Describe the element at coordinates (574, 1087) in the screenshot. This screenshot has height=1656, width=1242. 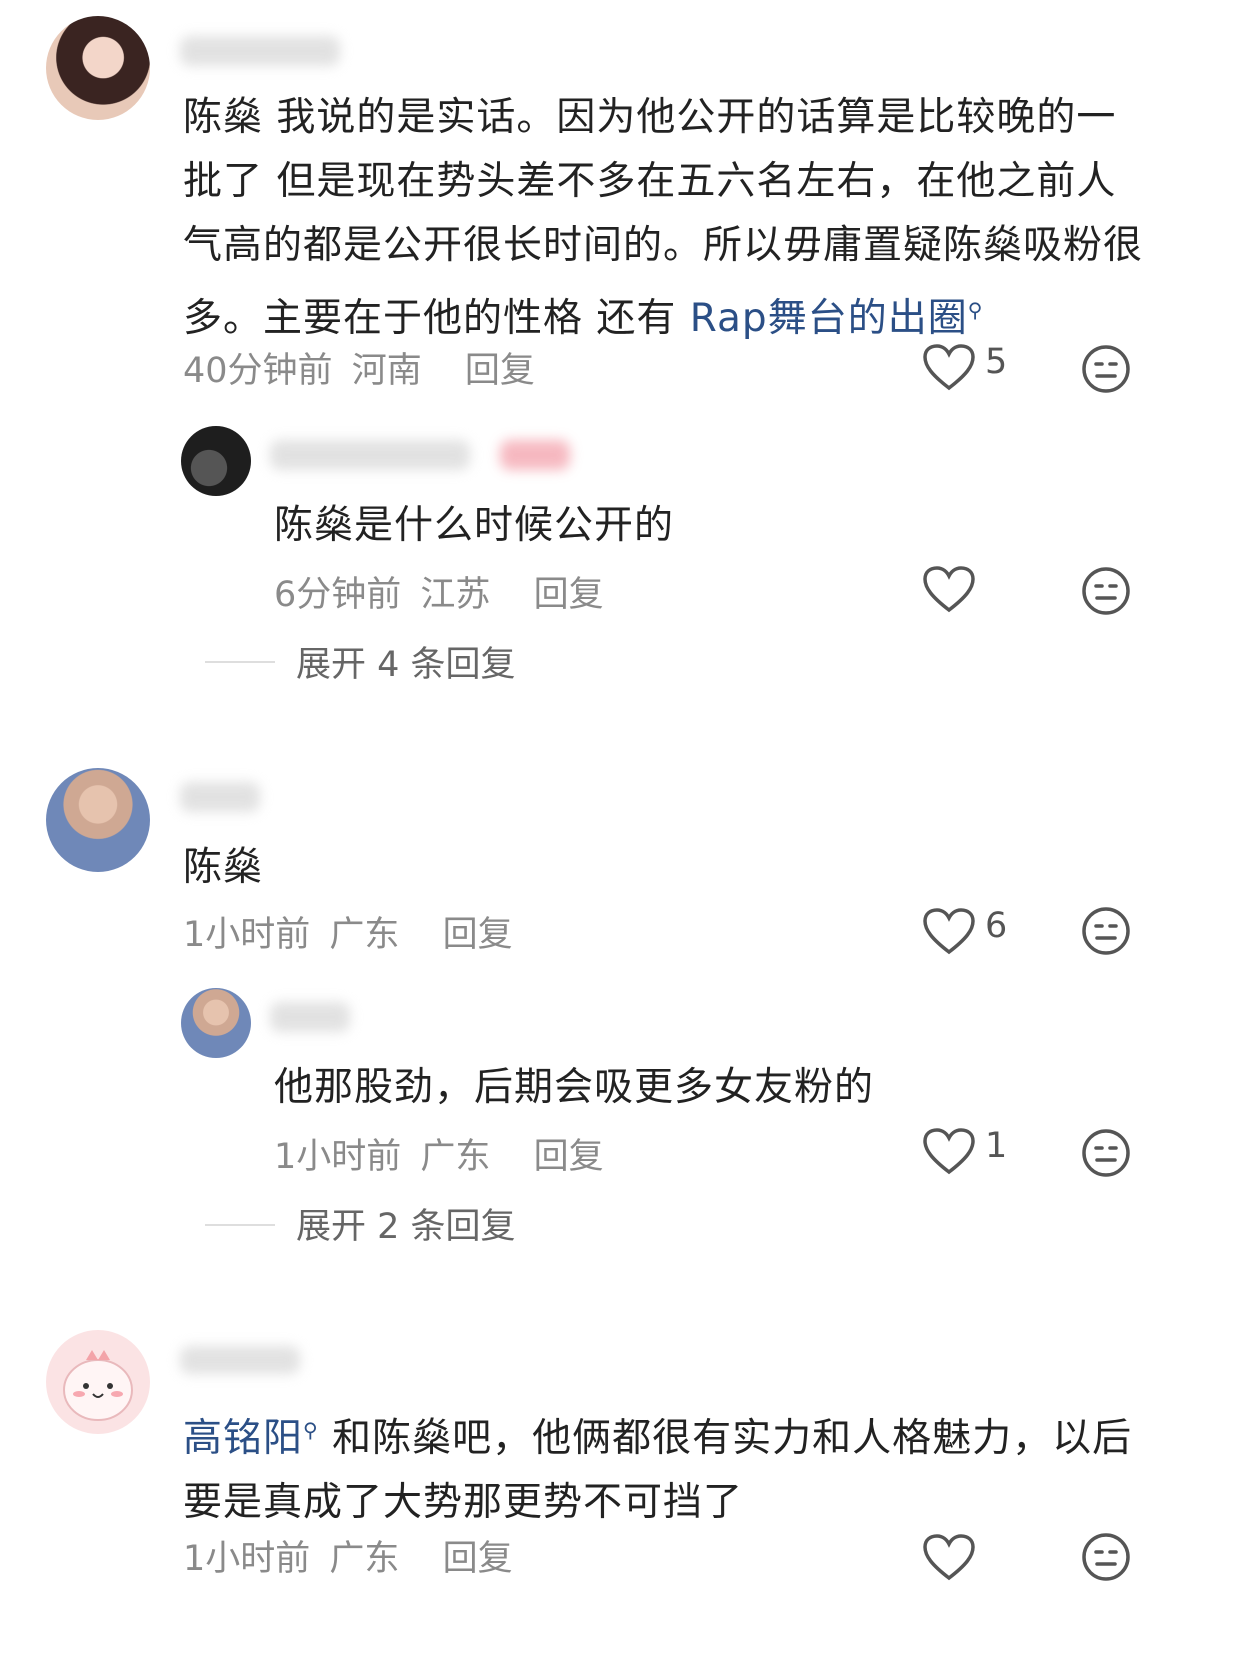
I see `reply-text: 他那股劲，后期会吸更多女友粉的` at that location.